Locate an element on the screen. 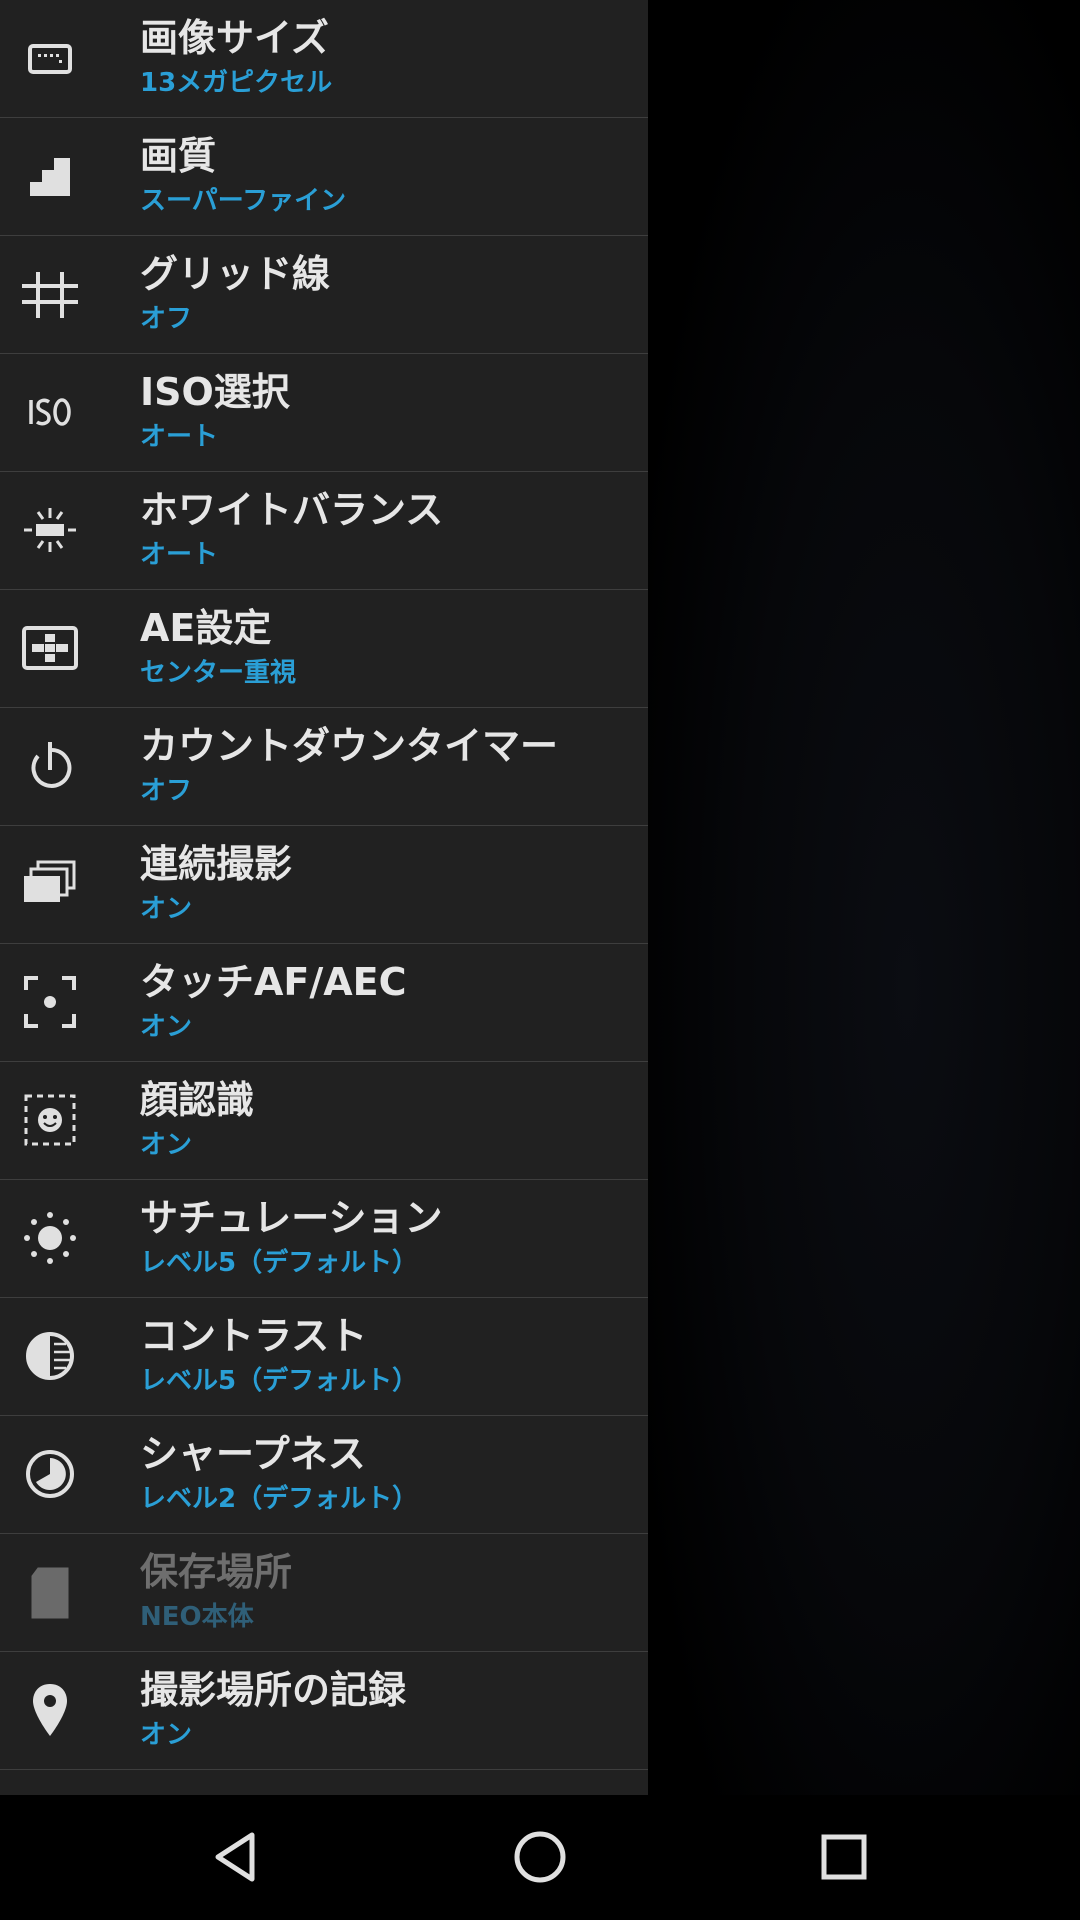 The image size is (1080, 1920). setting-image-size: 画像サイズ 13メガピクセル is located at coordinates (324, 59).